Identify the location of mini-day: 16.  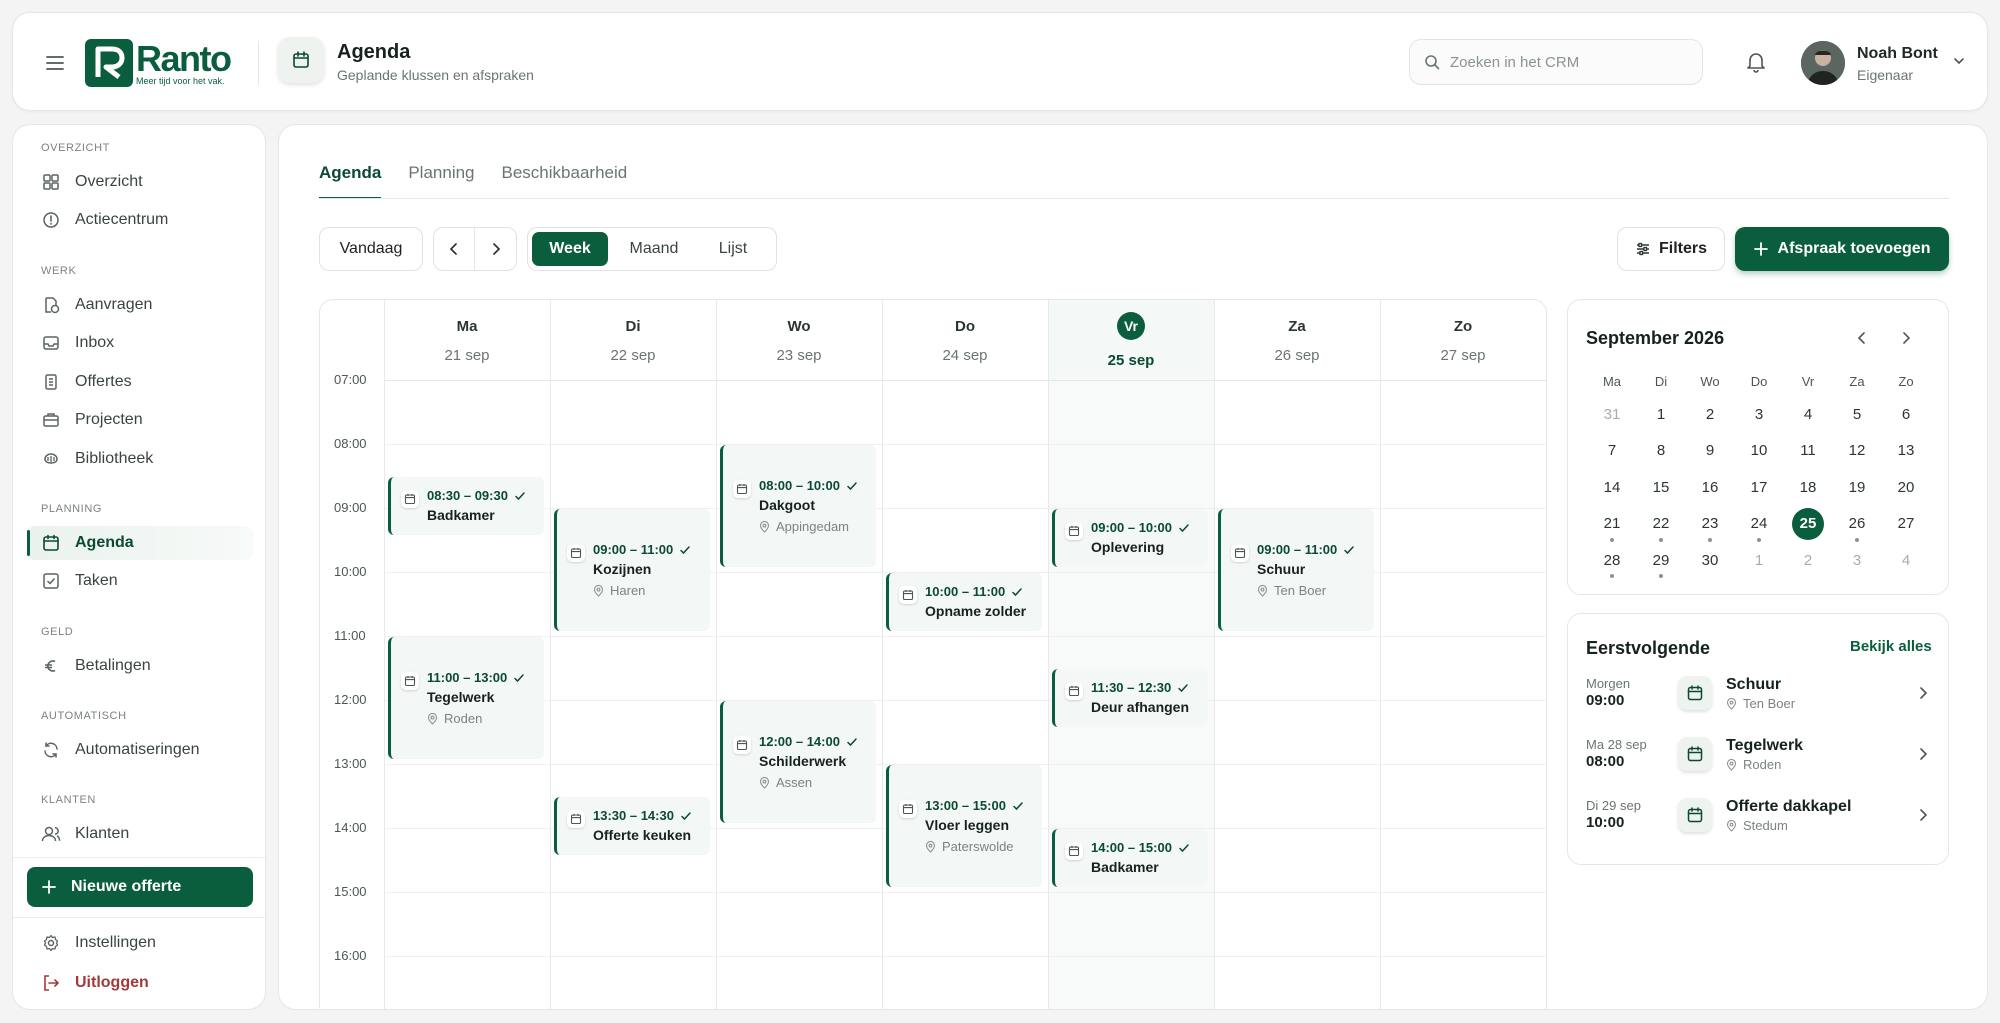
(1710, 487).